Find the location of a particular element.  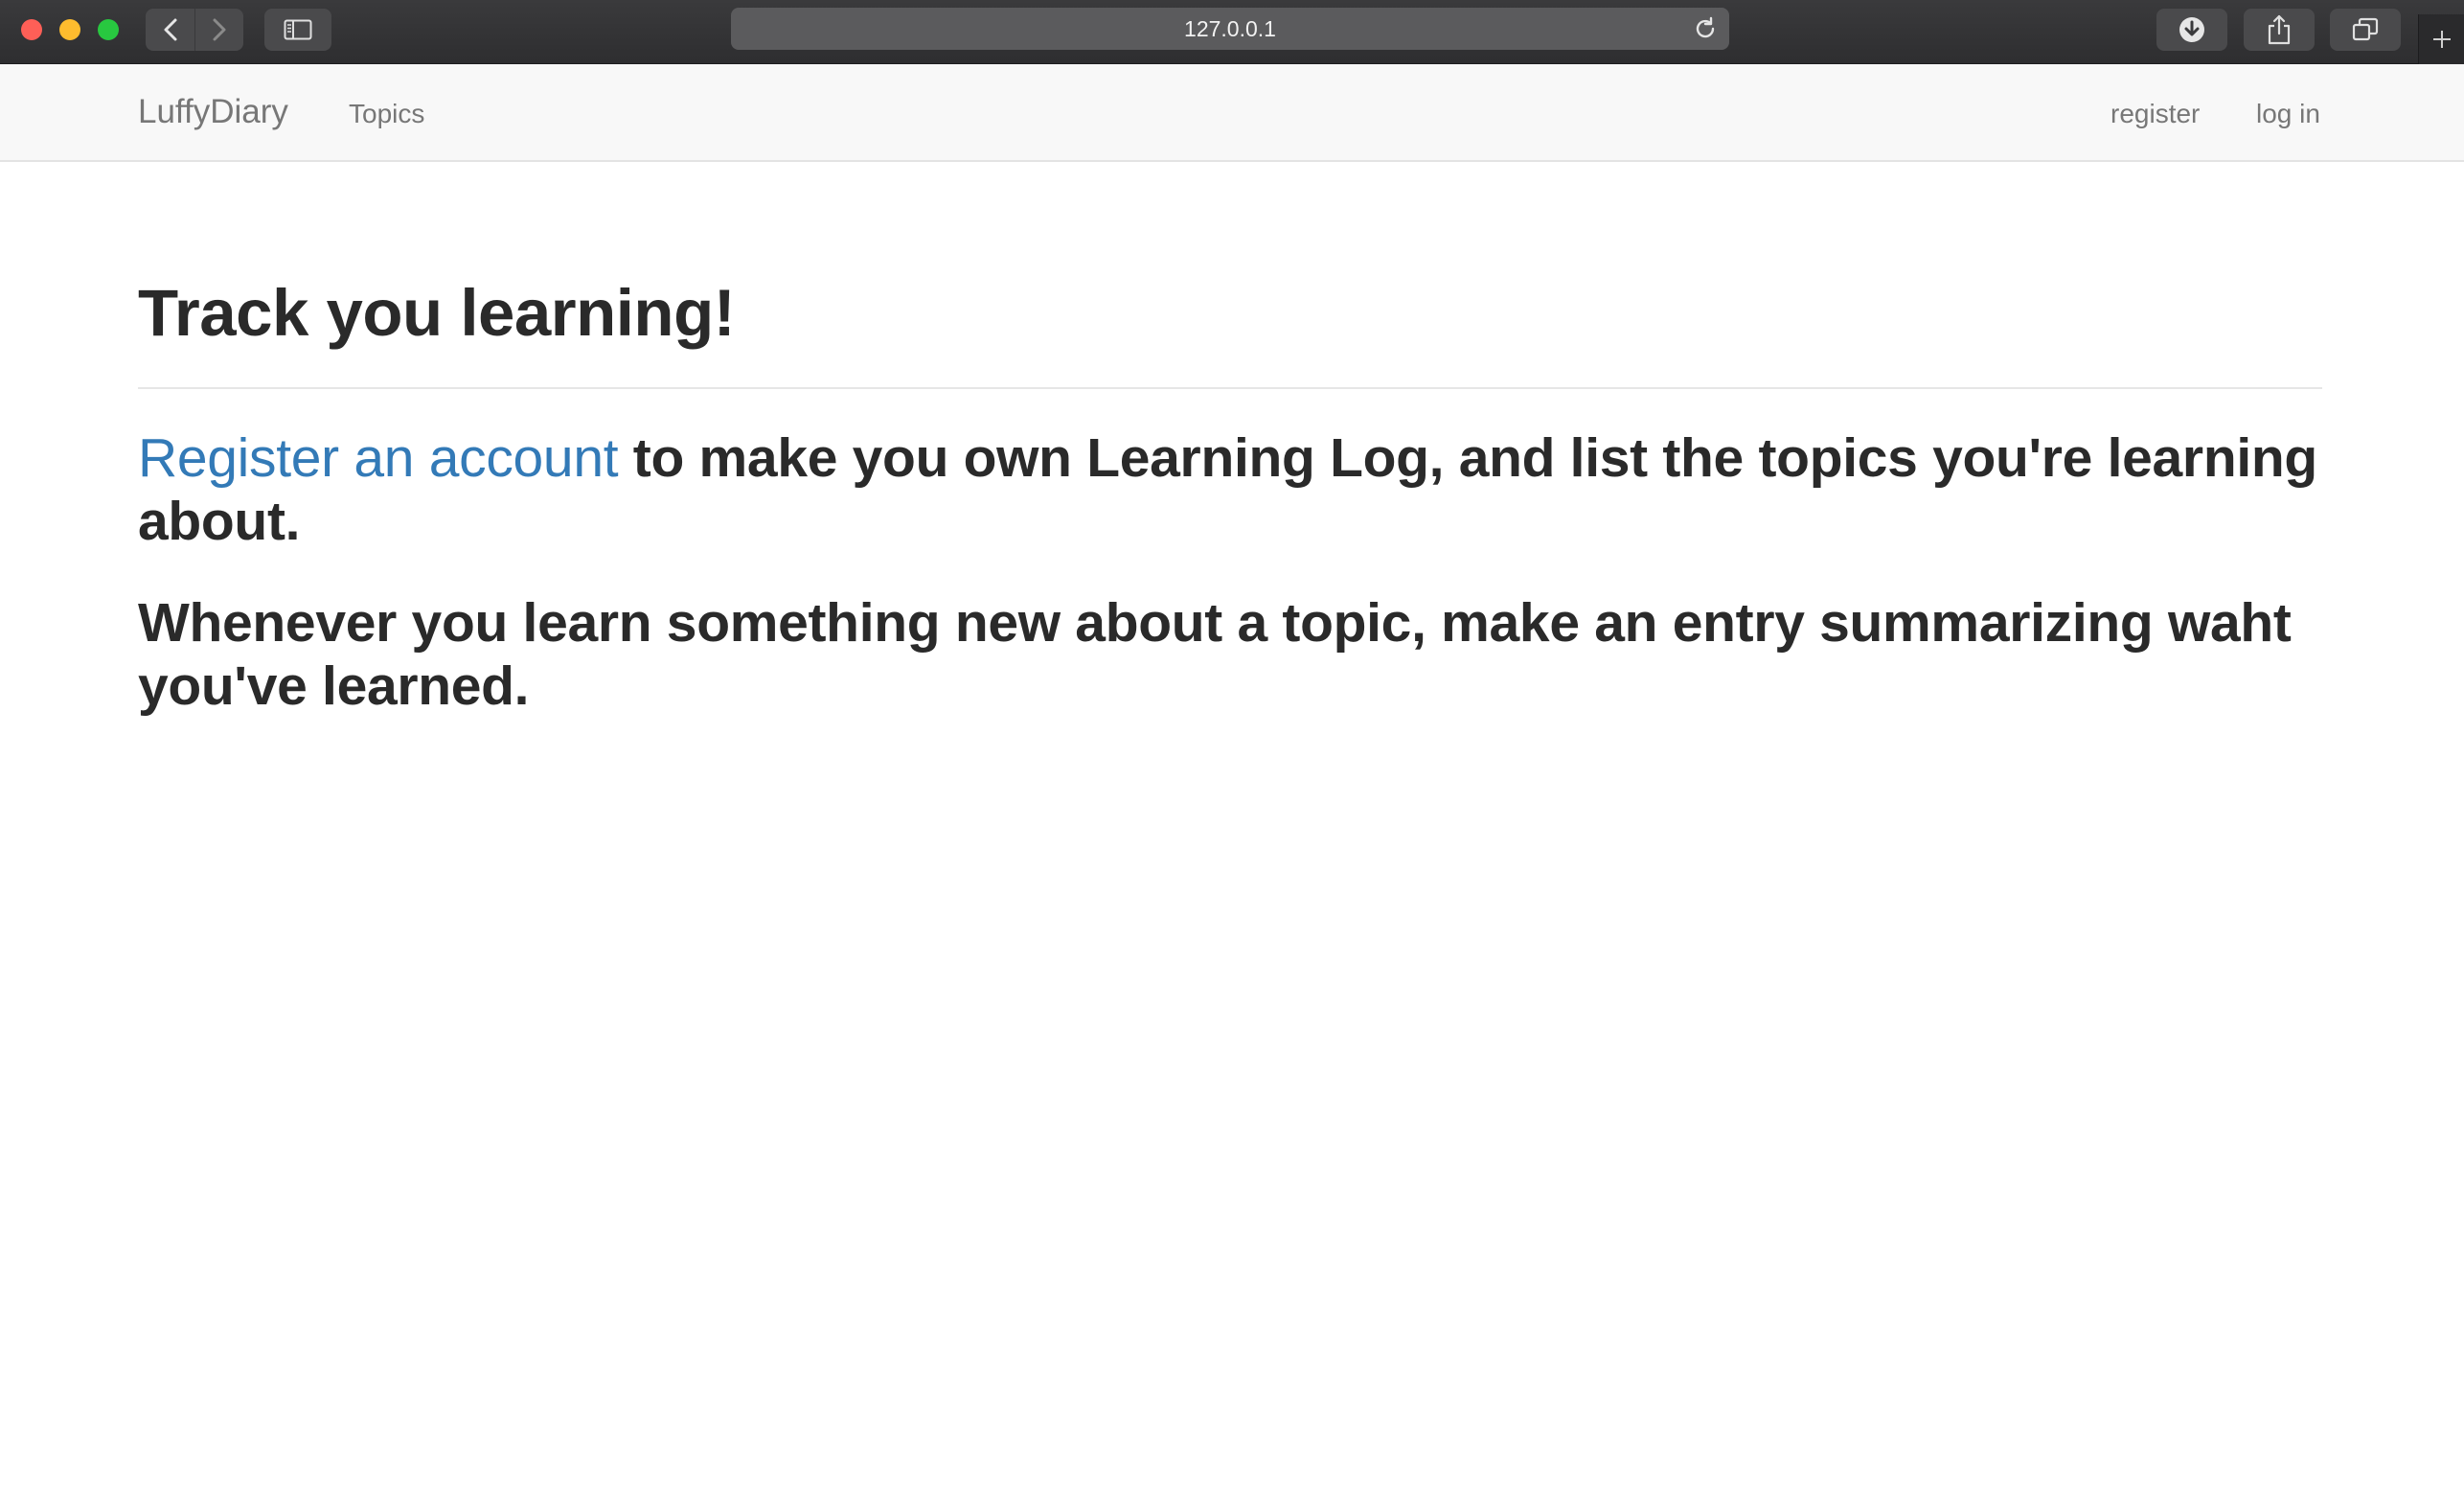

download-icon is located at coordinates (2191, 29).